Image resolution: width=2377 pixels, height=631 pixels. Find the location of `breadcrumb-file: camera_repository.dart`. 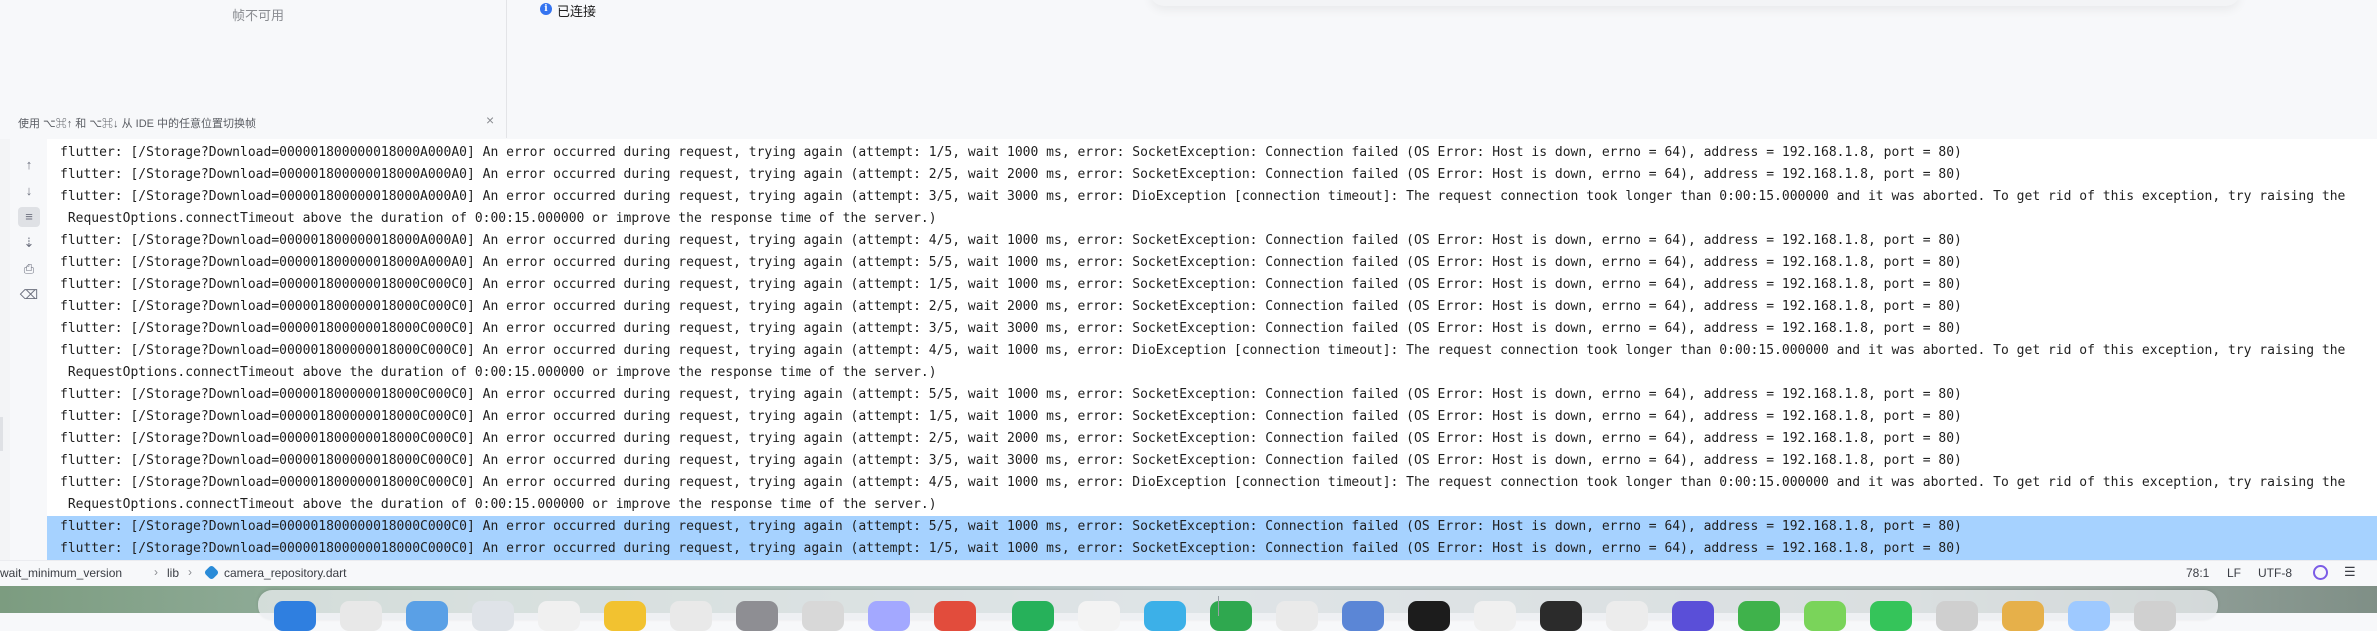

breadcrumb-file: camera_repository.dart is located at coordinates (285, 573).